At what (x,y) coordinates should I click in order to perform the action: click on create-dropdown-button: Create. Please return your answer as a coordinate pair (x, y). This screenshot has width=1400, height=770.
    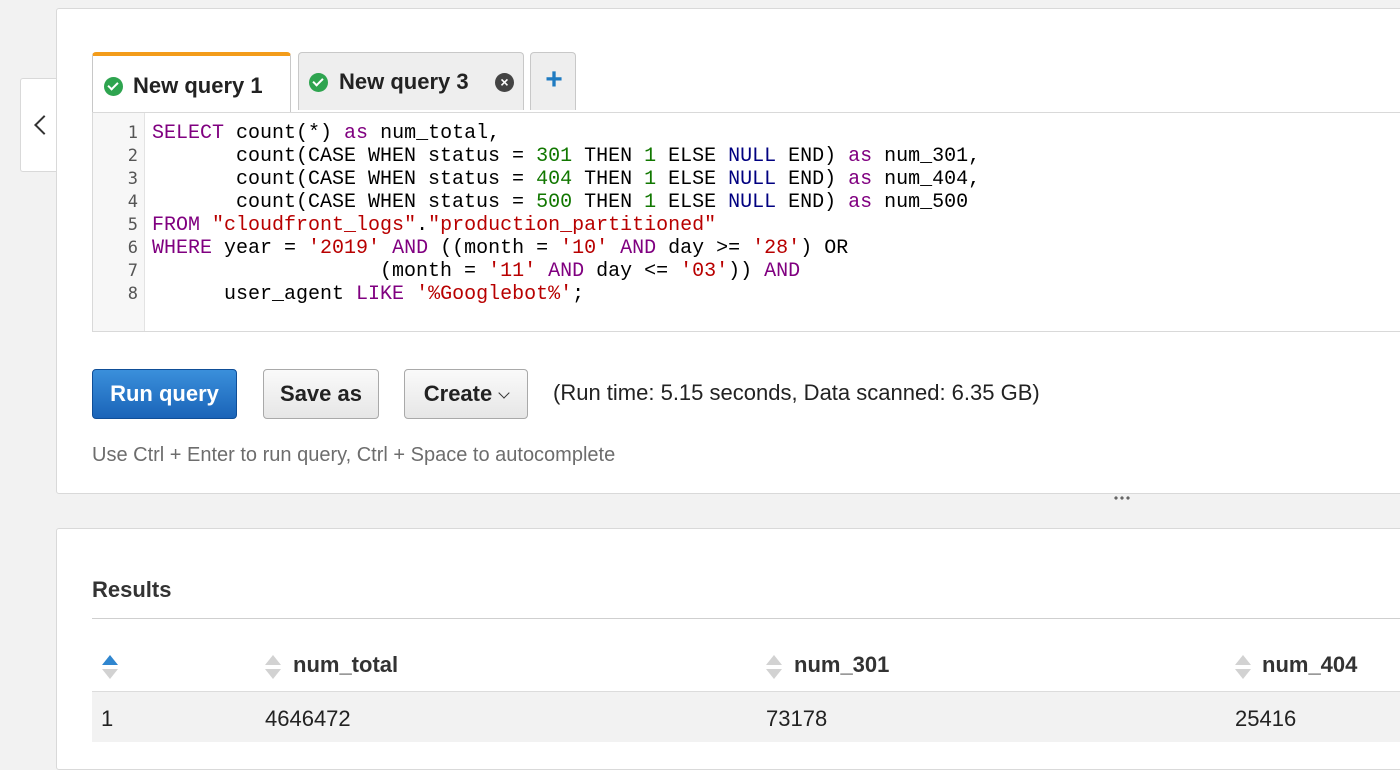
    Looking at the image, I should click on (466, 394).